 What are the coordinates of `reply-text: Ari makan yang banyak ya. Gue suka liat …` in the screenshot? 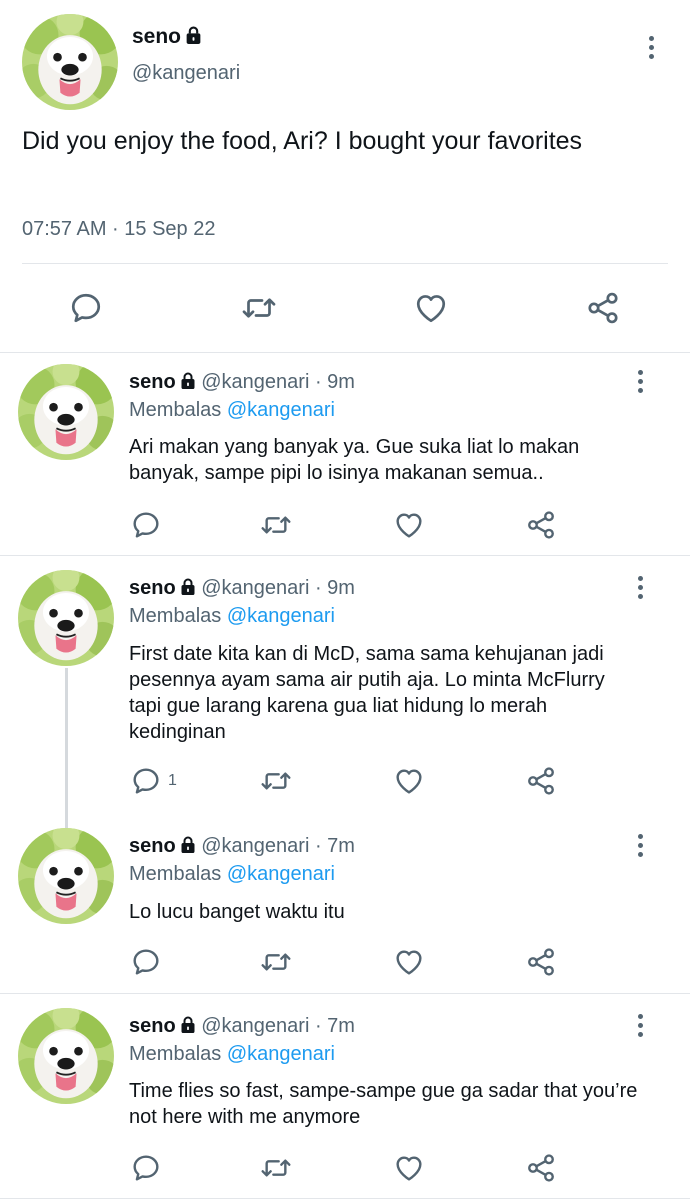 It's located at (354, 460).